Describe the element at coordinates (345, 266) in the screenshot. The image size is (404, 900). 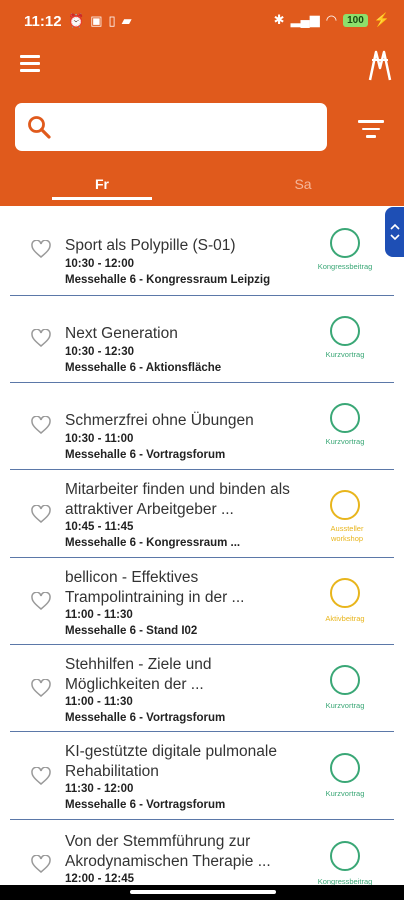
I see `session-type-label: Kongressbeitrag` at that location.